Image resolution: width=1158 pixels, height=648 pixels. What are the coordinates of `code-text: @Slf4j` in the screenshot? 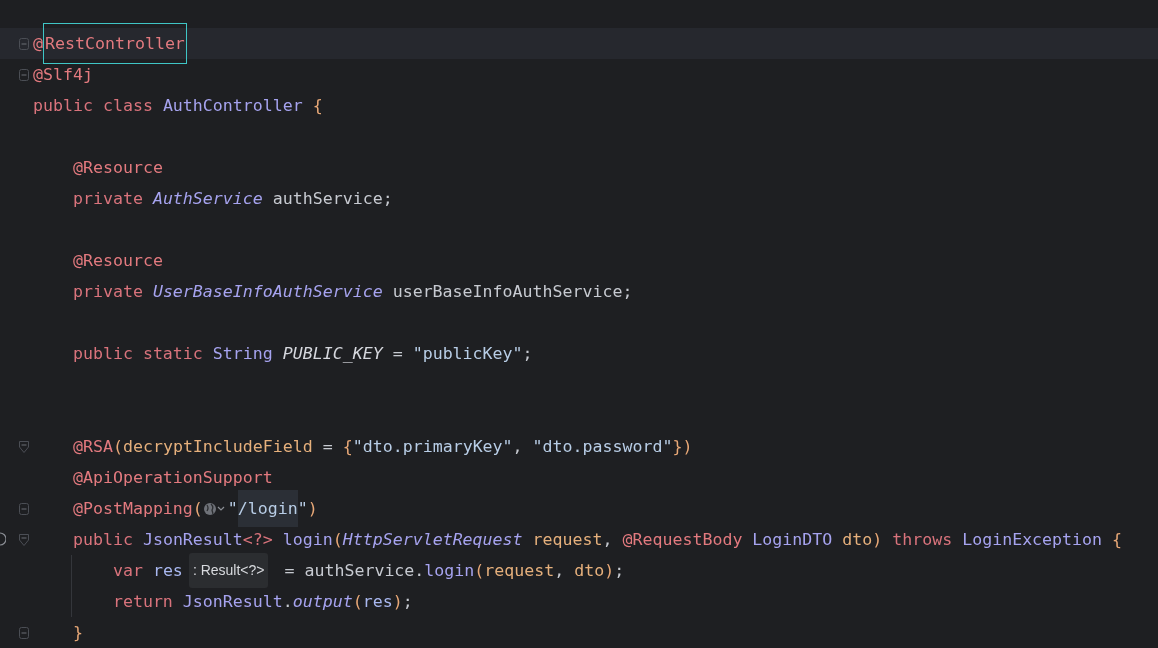 It's located at (63, 75).